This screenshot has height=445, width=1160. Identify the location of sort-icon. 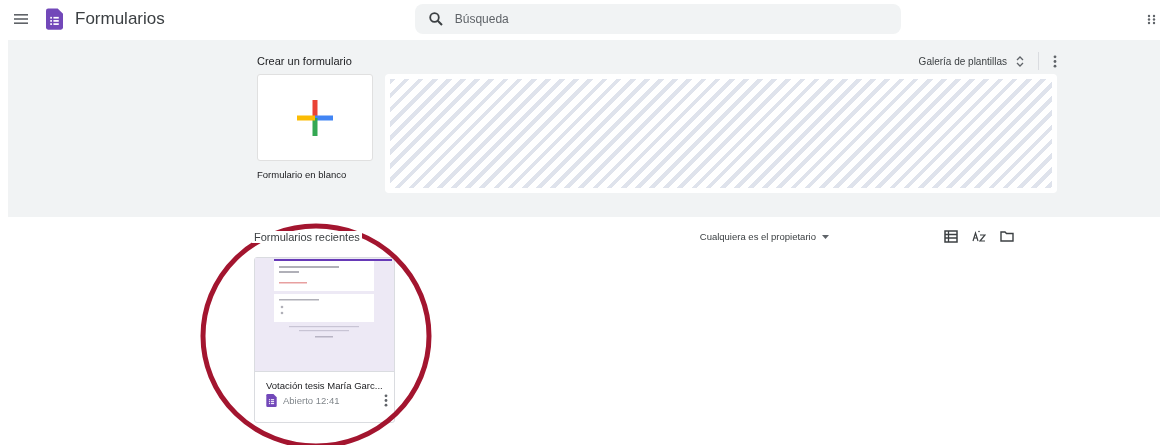
(979, 236).